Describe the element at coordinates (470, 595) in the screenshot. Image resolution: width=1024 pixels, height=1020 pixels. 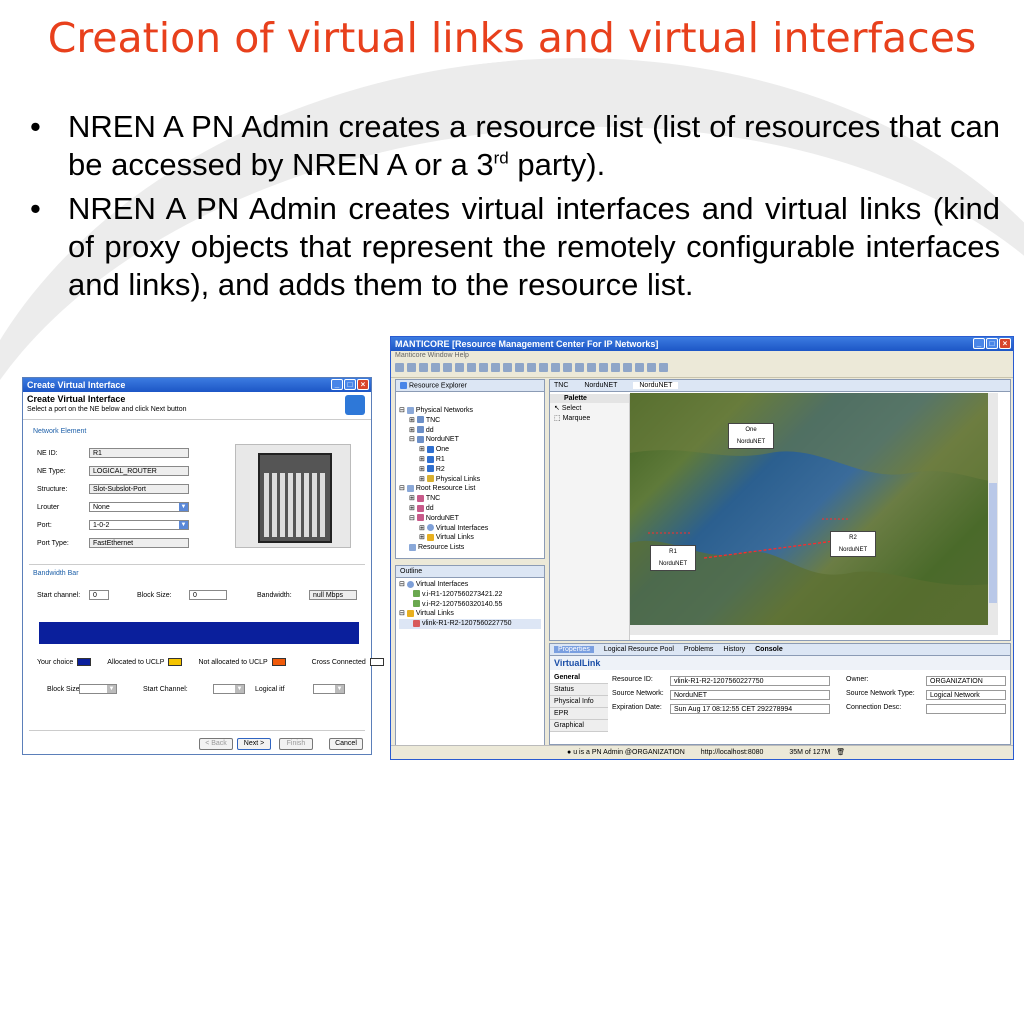
I see `outline-item: v.i-R1-1207560273421.22` at that location.